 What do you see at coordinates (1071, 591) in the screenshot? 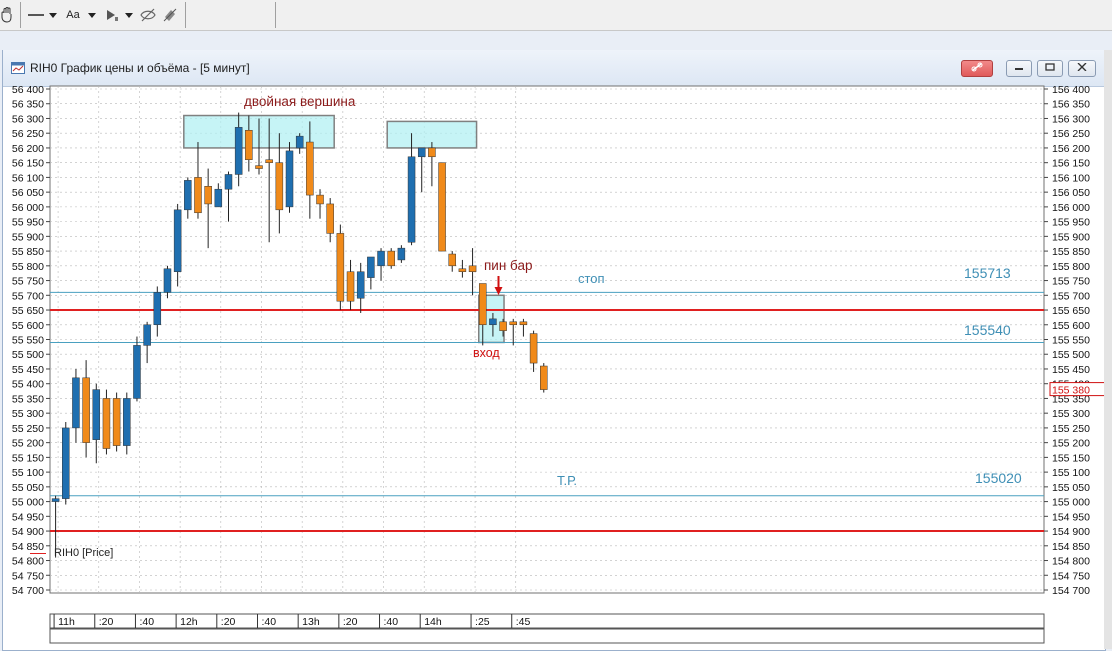
I see `y-tick-label-right: 154 700` at bounding box center [1071, 591].